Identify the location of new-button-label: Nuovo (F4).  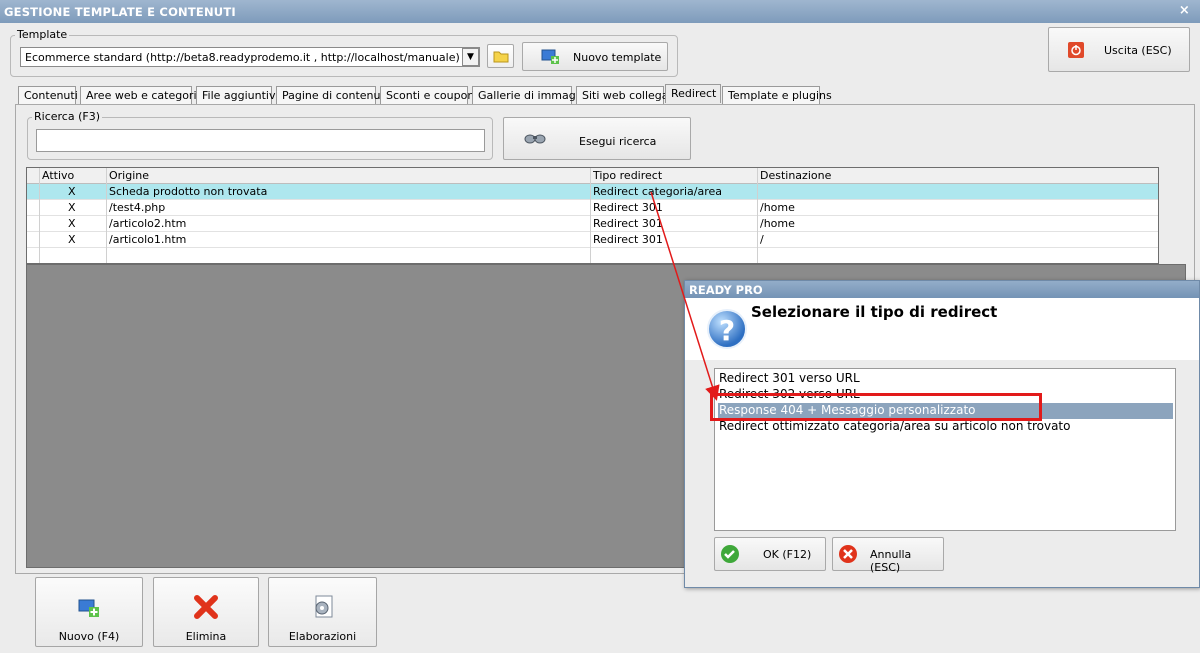
(89, 636).